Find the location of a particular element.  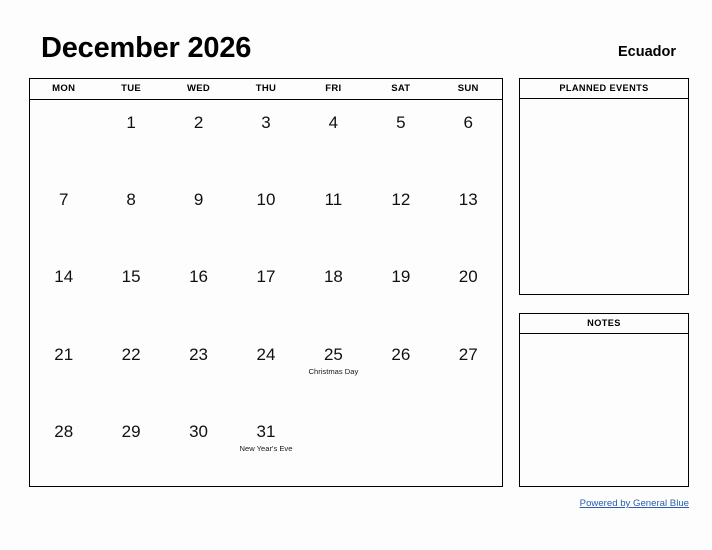

notes-body is located at coordinates (604, 410).